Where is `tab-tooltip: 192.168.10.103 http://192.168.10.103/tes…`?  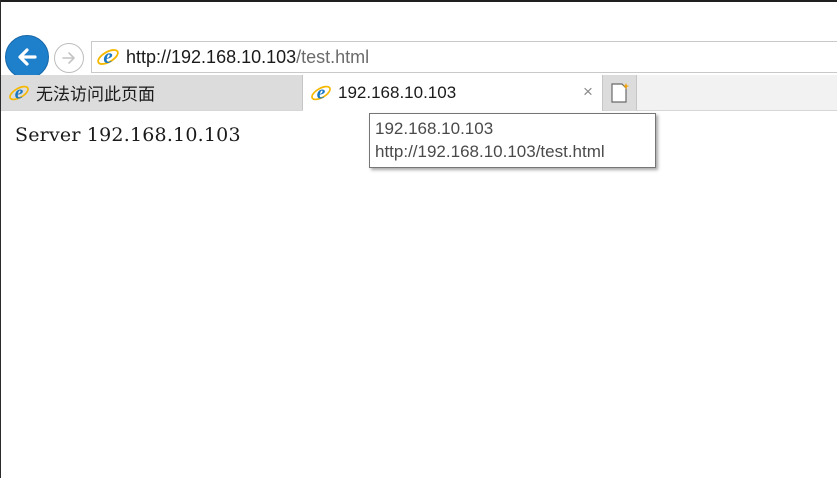
tab-tooltip: 192.168.10.103 http://192.168.10.103/tes… is located at coordinates (512, 140).